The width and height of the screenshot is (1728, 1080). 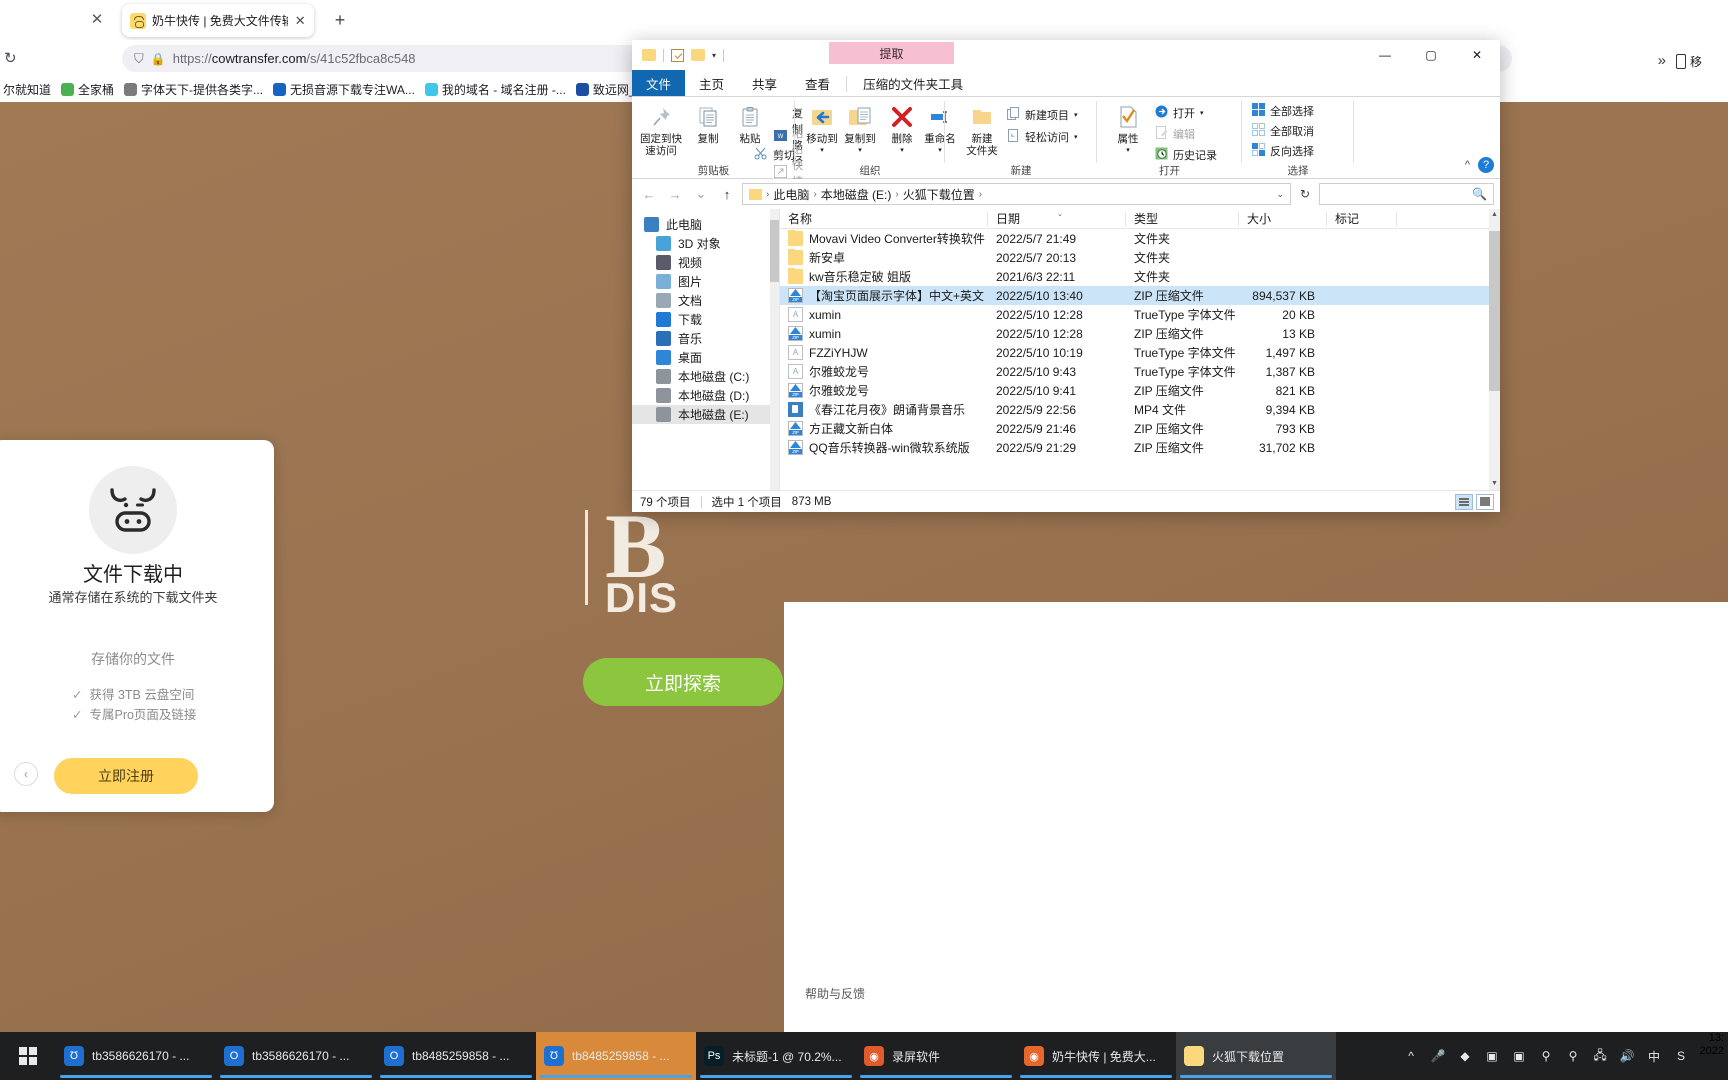 I want to click on file-list-scrollbar-thumb, so click(x=1494, y=311).